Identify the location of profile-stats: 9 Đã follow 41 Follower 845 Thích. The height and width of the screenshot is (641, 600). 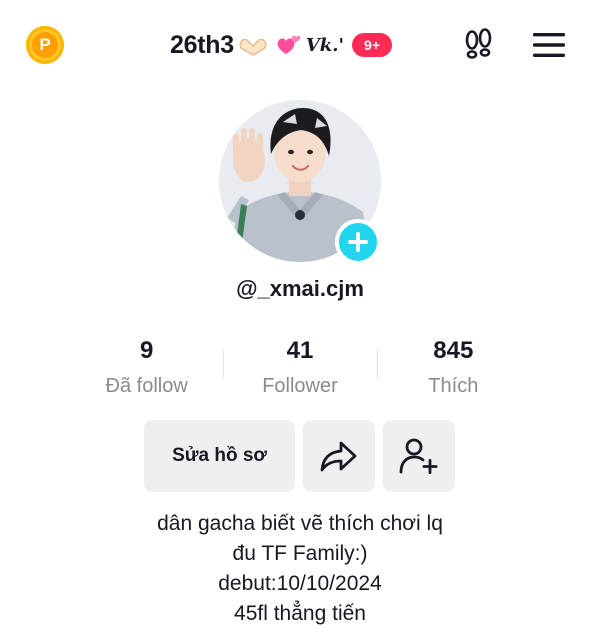
(300, 375).